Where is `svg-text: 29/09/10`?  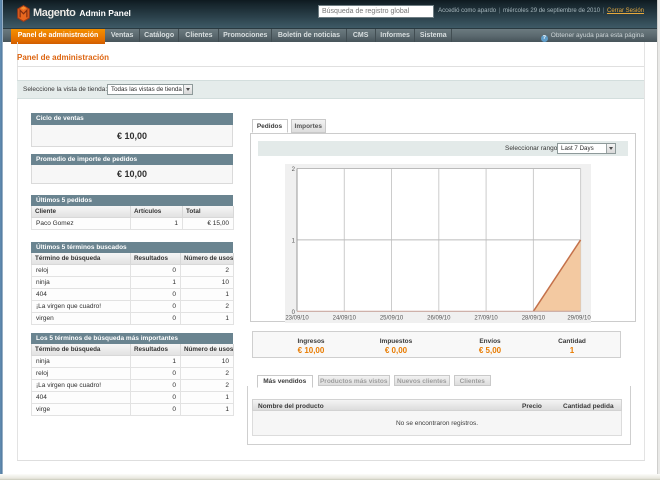
svg-text: 29/09/10 is located at coordinates (579, 319).